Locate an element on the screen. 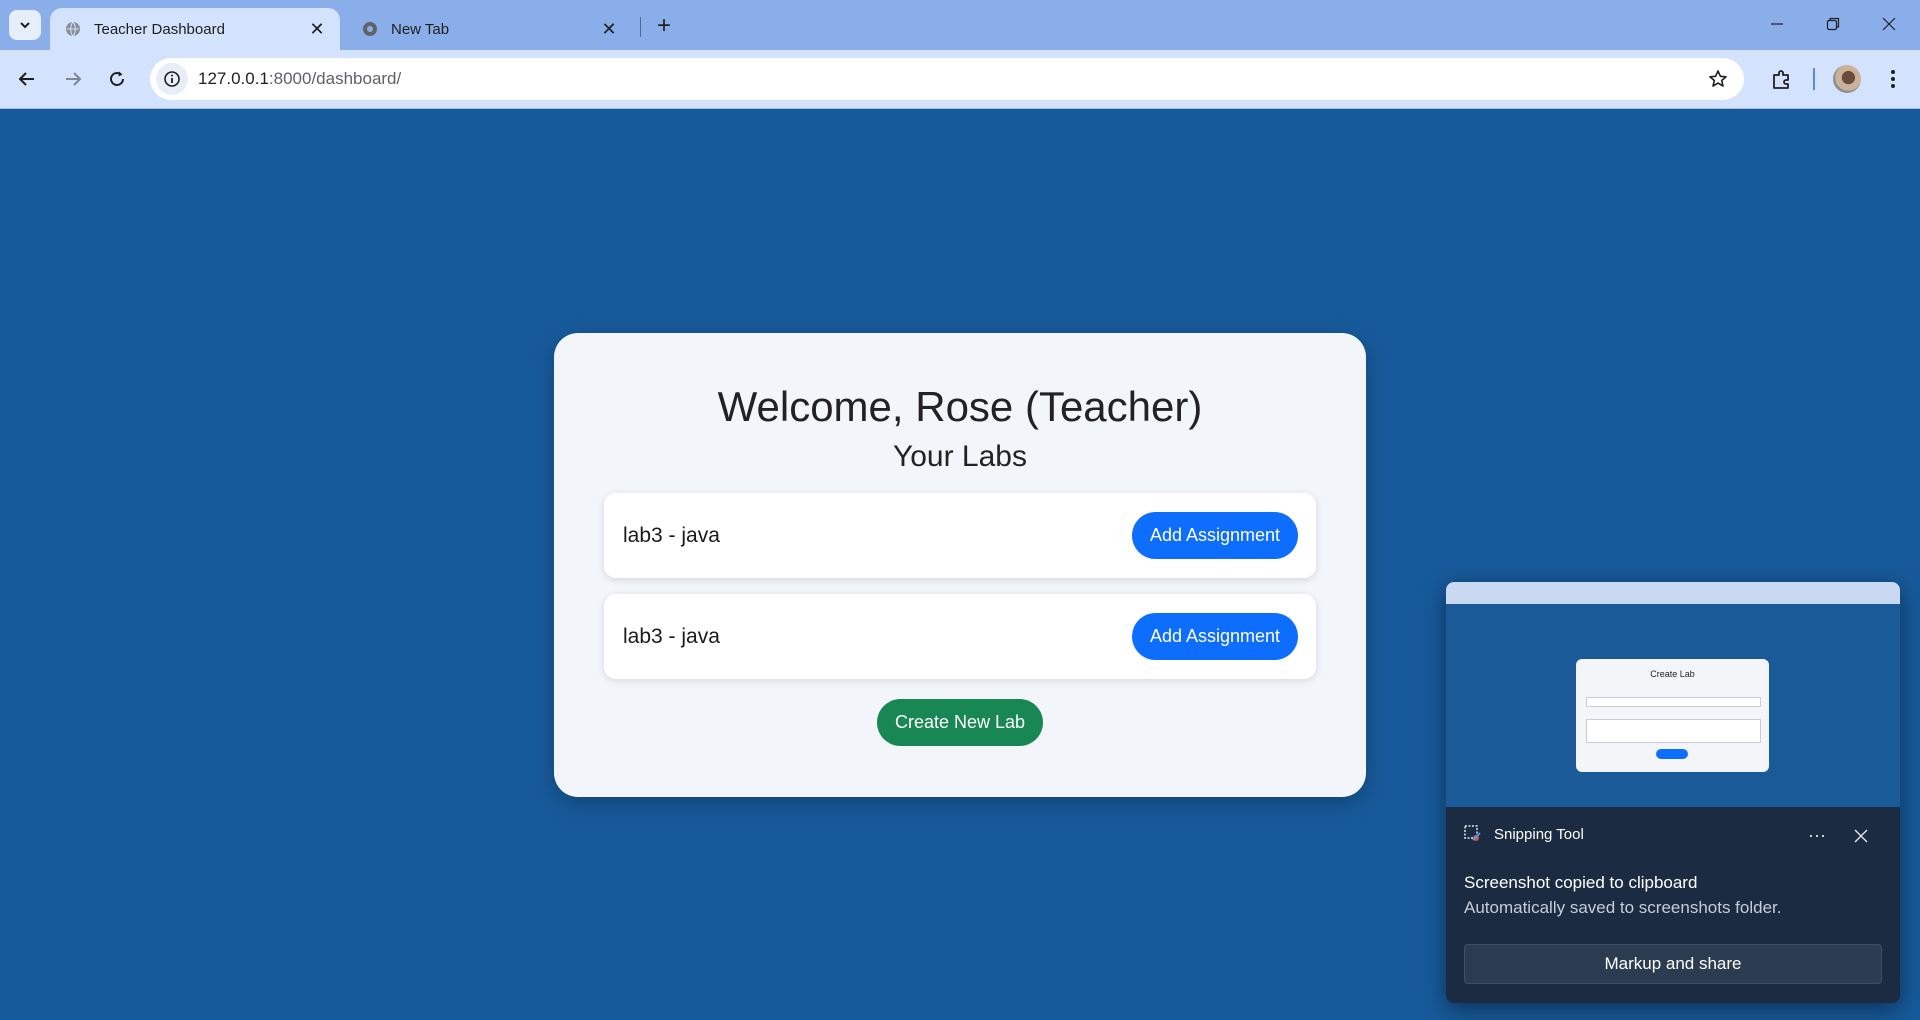  minimize-icon is located at coordinates (1777, 24).